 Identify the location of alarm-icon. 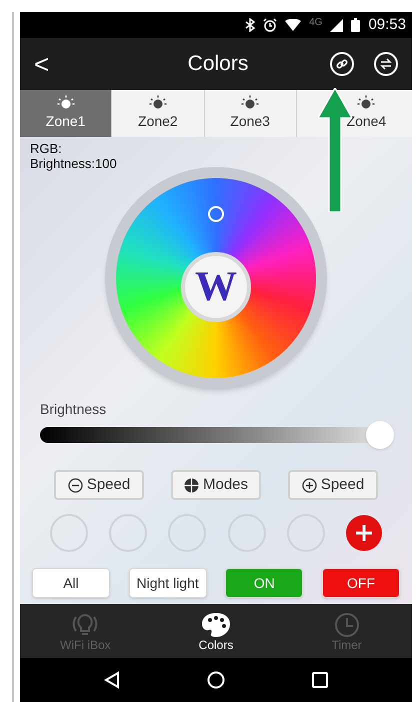
(270, 25).